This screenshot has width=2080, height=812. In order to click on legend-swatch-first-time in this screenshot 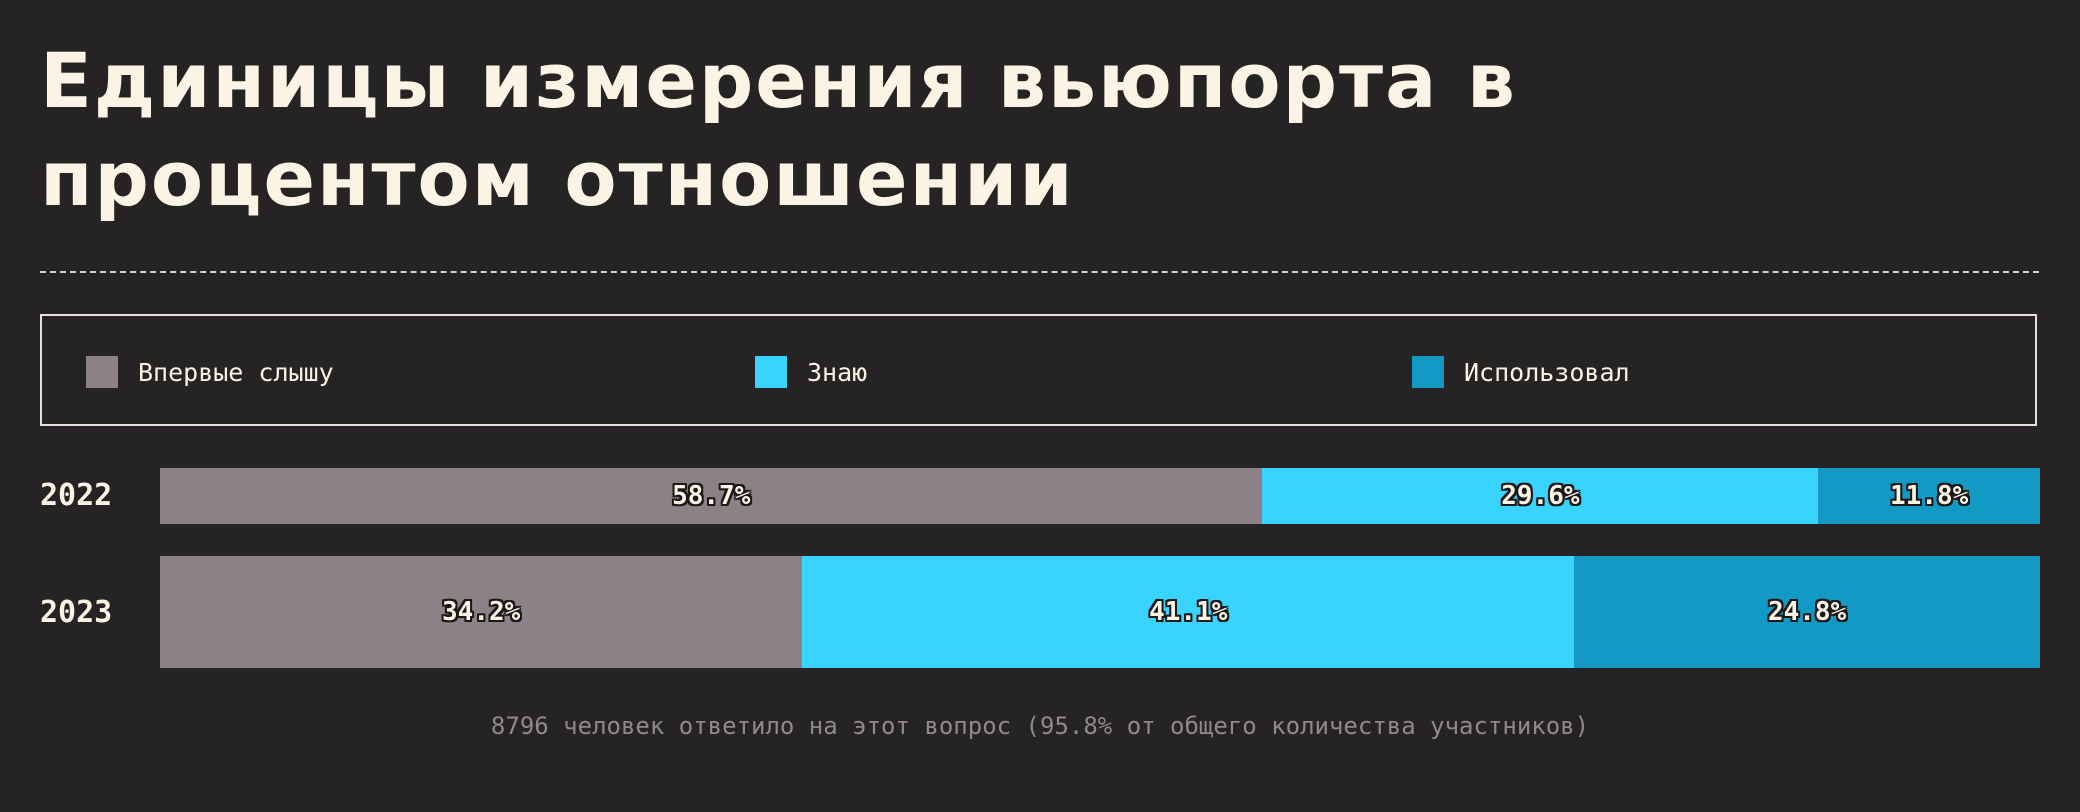, I will do `click(102, 372)`.